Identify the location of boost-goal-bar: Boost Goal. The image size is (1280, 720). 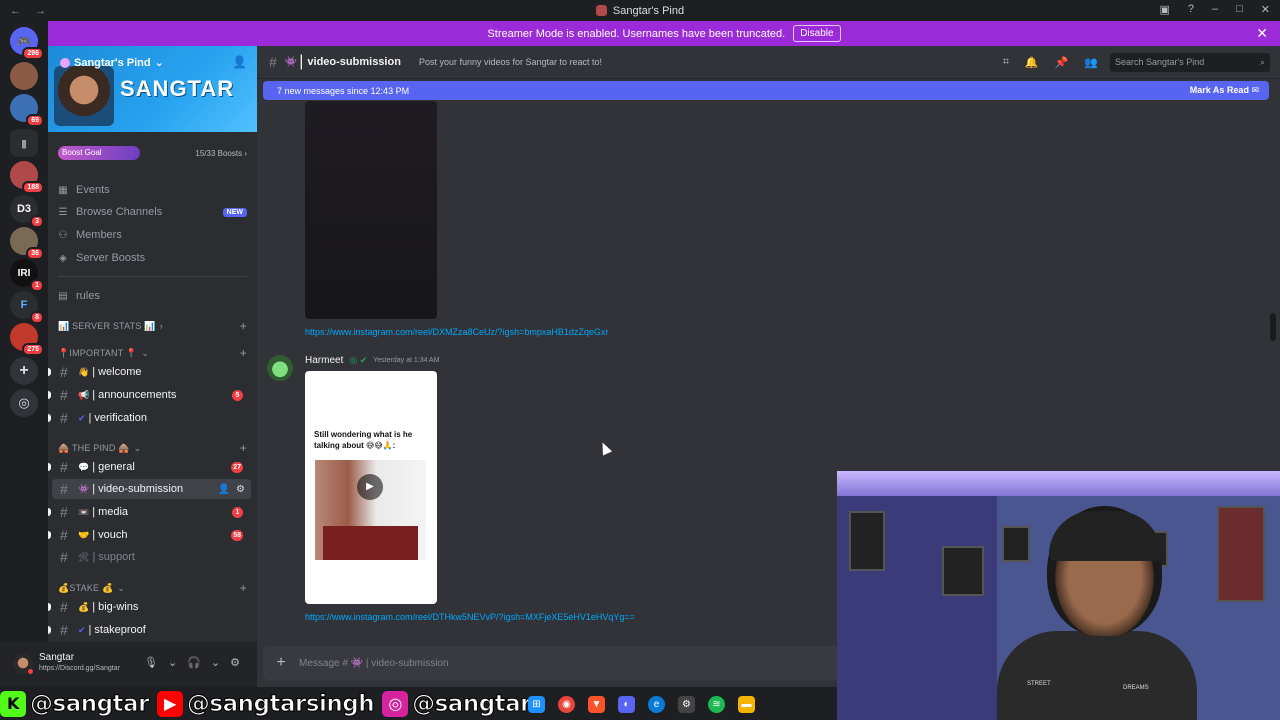
(99, 153).